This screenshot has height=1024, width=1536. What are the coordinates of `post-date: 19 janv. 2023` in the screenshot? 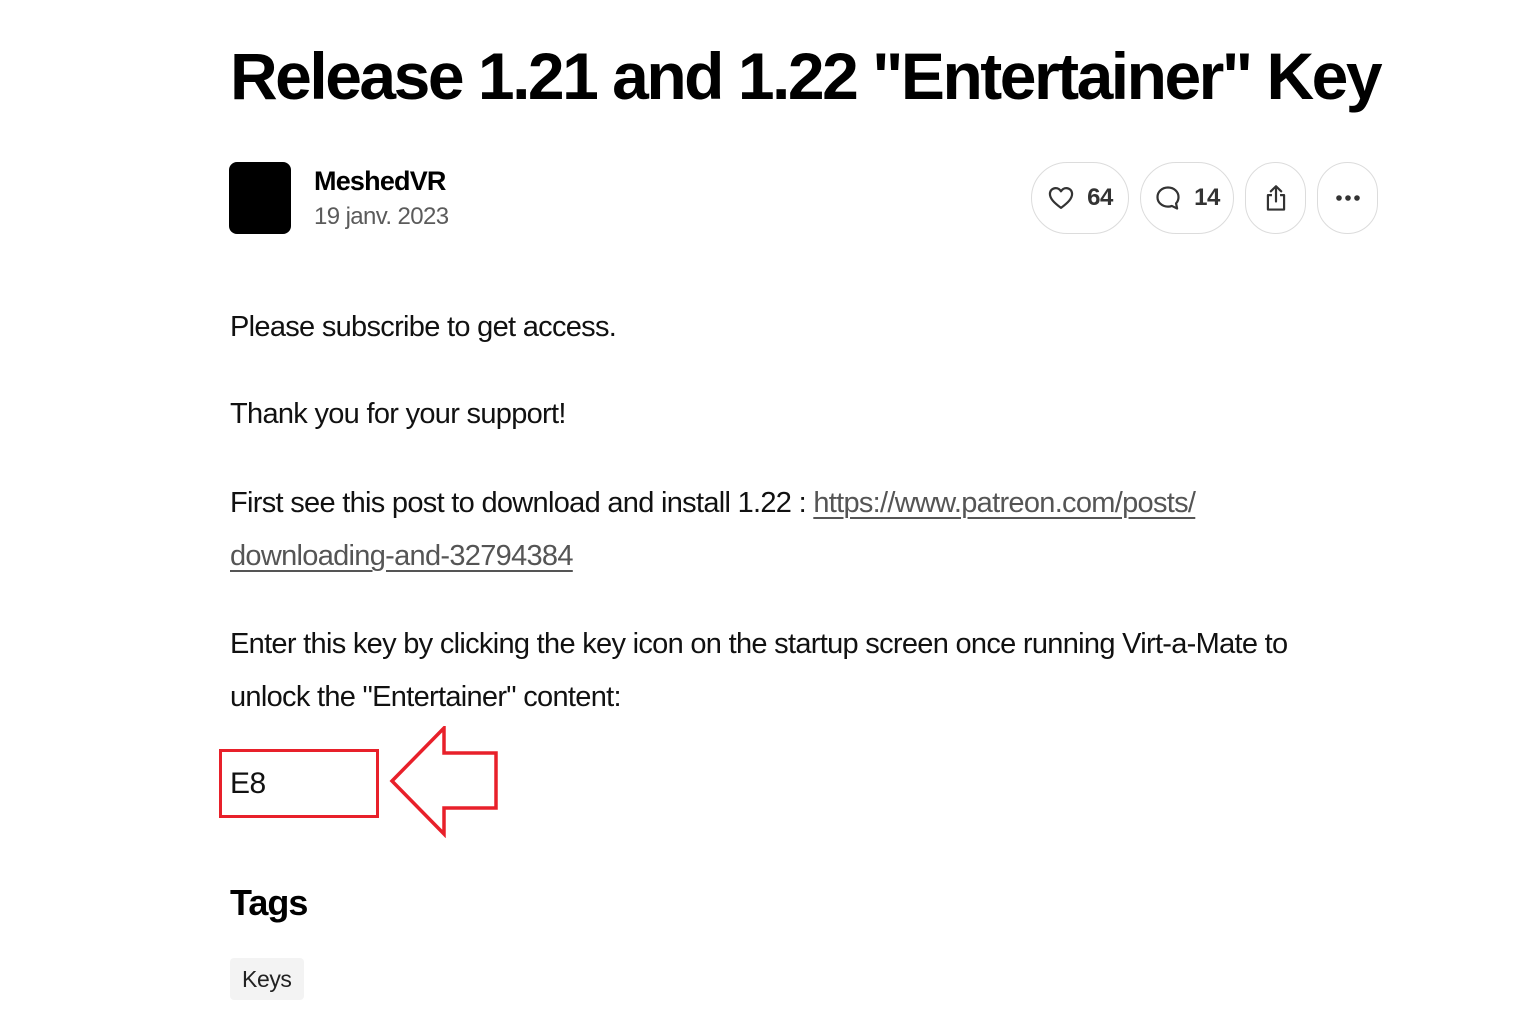 It's located at (381, 216).